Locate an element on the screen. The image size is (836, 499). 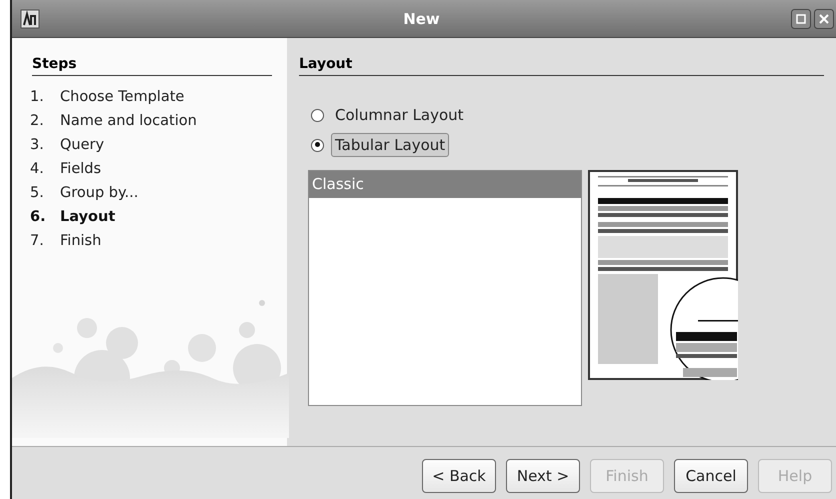
step-label: Choose Template is located at coordinates (122, 97).